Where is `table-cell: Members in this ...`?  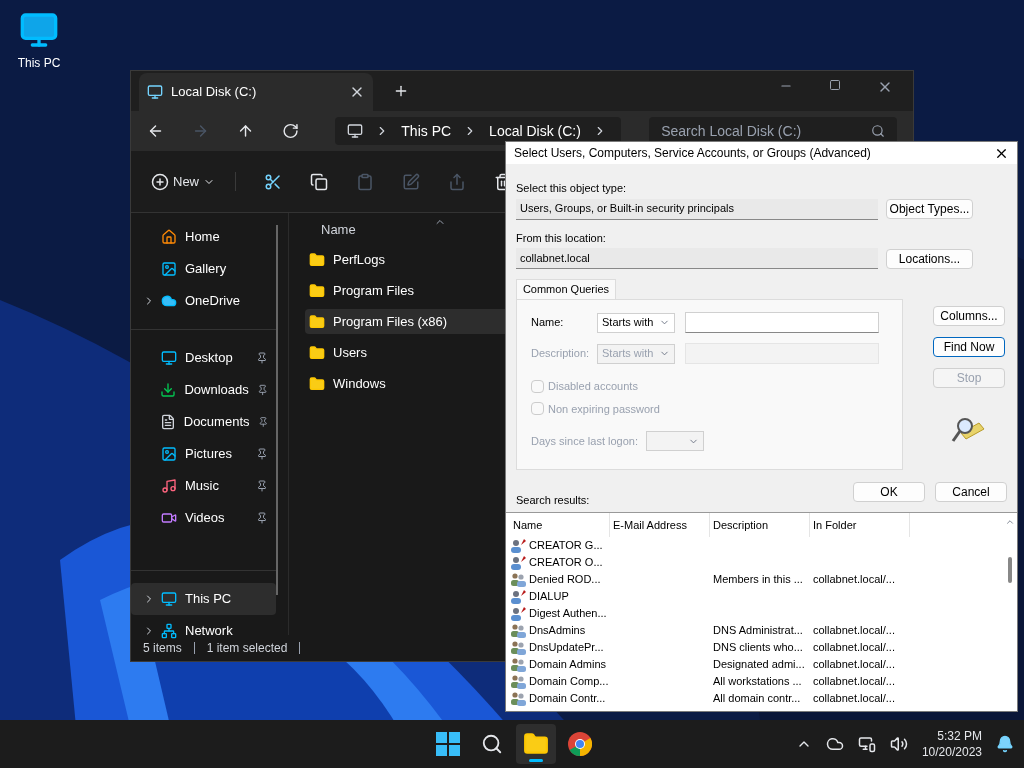
table-cell: Members in this ... is located at coordinates (758, 579).